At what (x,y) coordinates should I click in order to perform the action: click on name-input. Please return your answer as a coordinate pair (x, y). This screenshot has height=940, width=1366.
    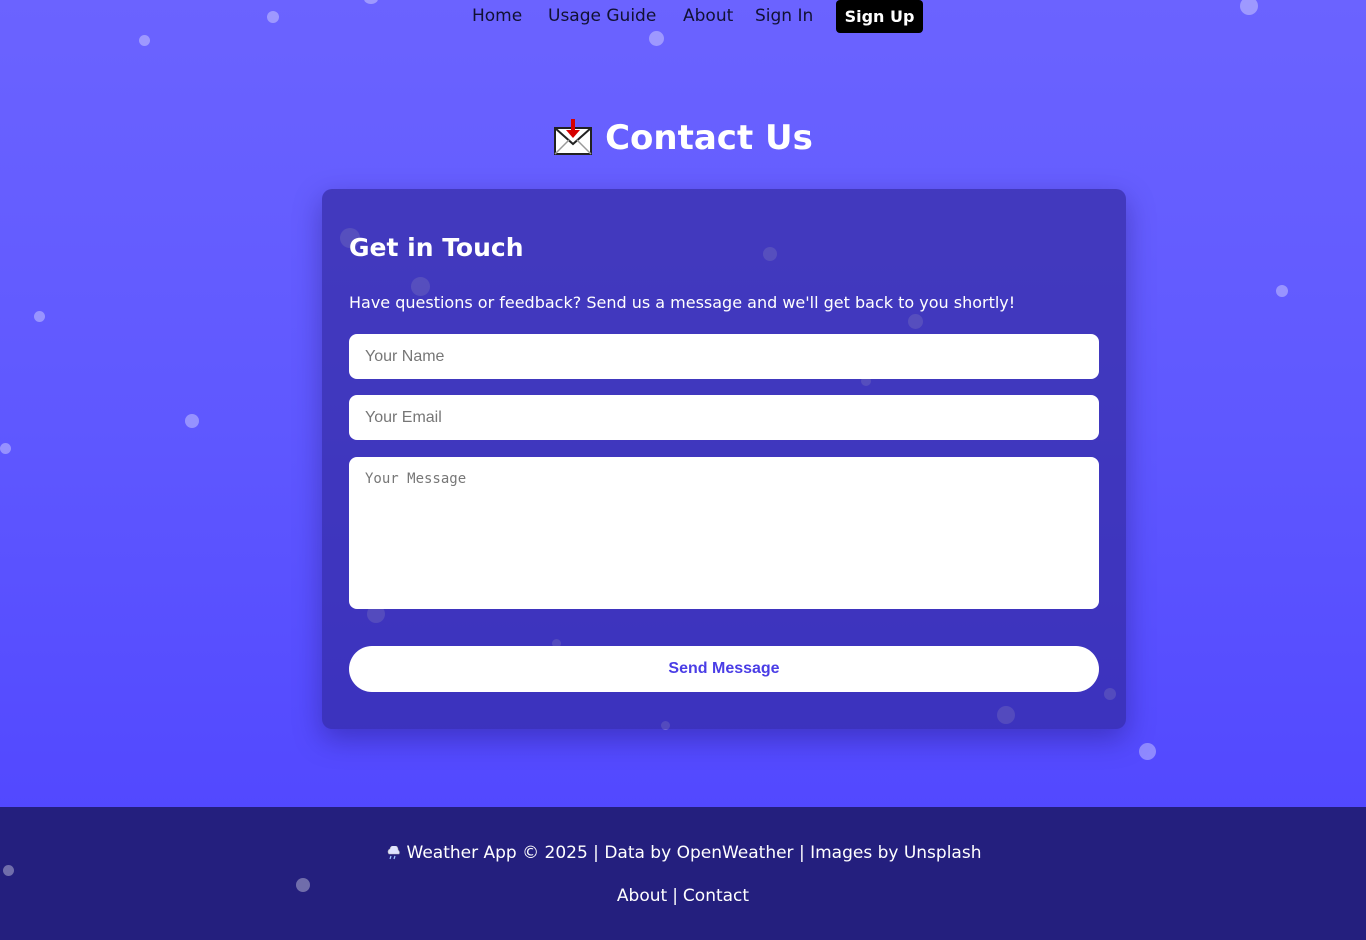
    Looking at the image, I should click on (724, 356).